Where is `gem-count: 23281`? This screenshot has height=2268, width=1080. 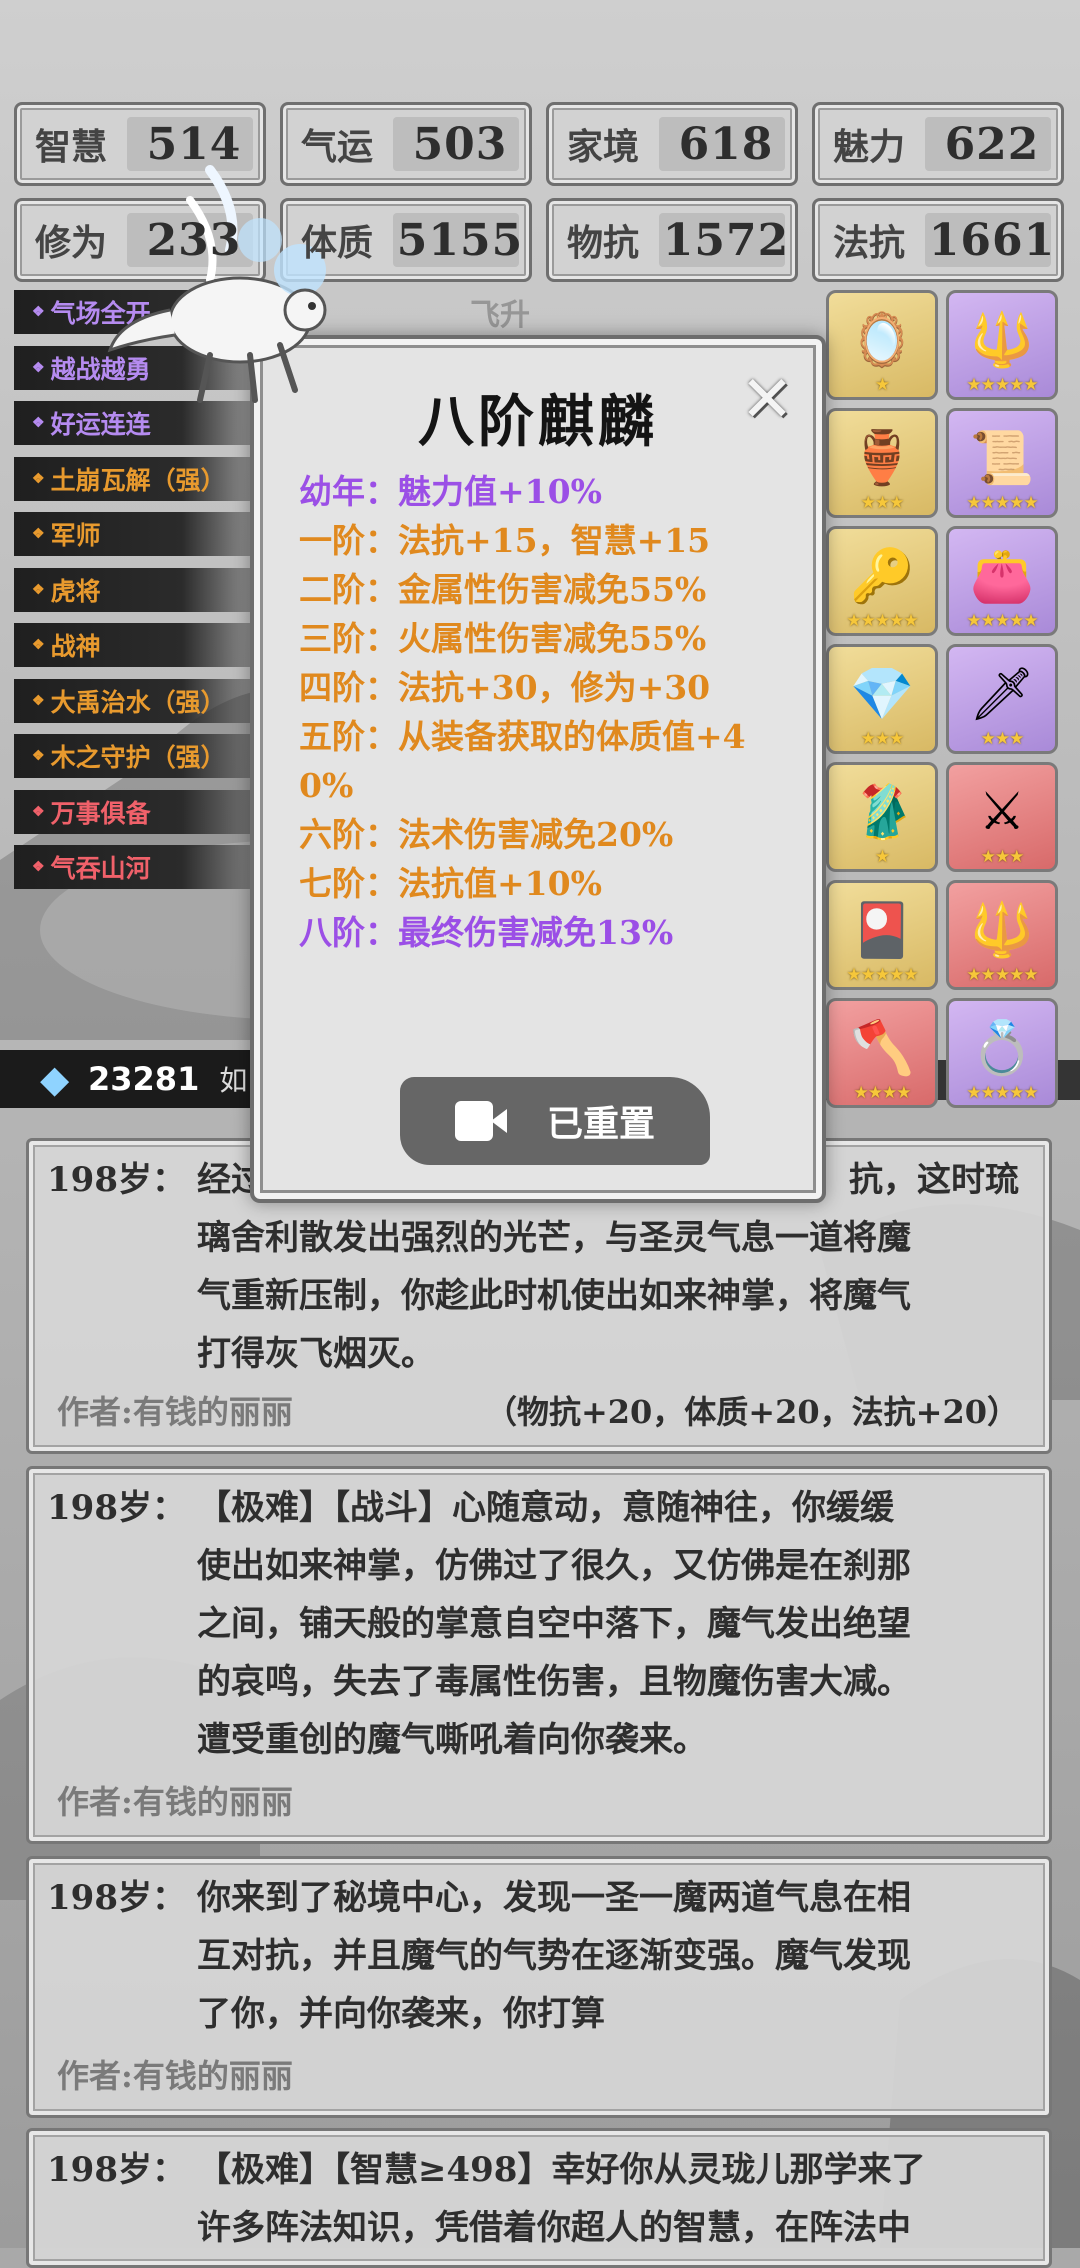
gem-count: 23281 is located at coordinates (144, 1079).